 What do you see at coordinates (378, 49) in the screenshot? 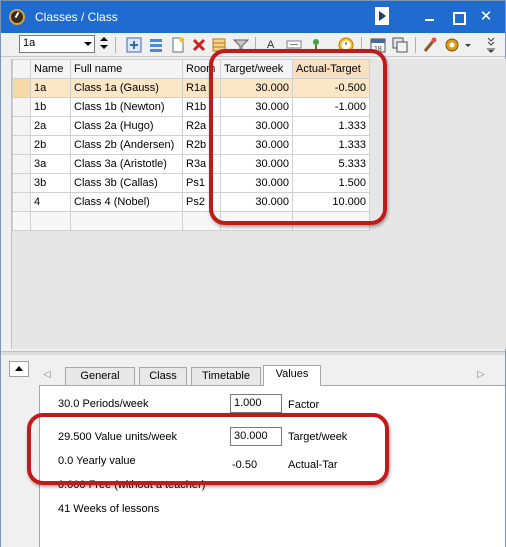
I see `calendar-day-label: 18` at bounding box center [378, 49].